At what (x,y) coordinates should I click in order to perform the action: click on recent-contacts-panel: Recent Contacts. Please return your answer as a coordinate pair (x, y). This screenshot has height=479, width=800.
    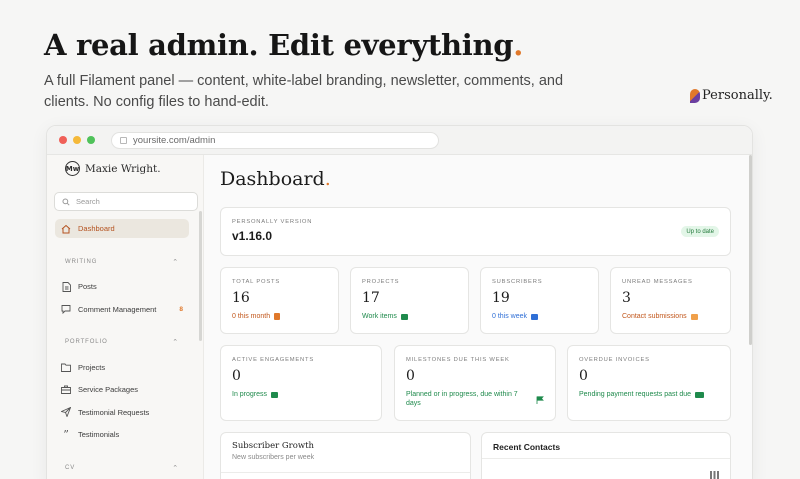
    Looking at the image, I should click on (606, 455).